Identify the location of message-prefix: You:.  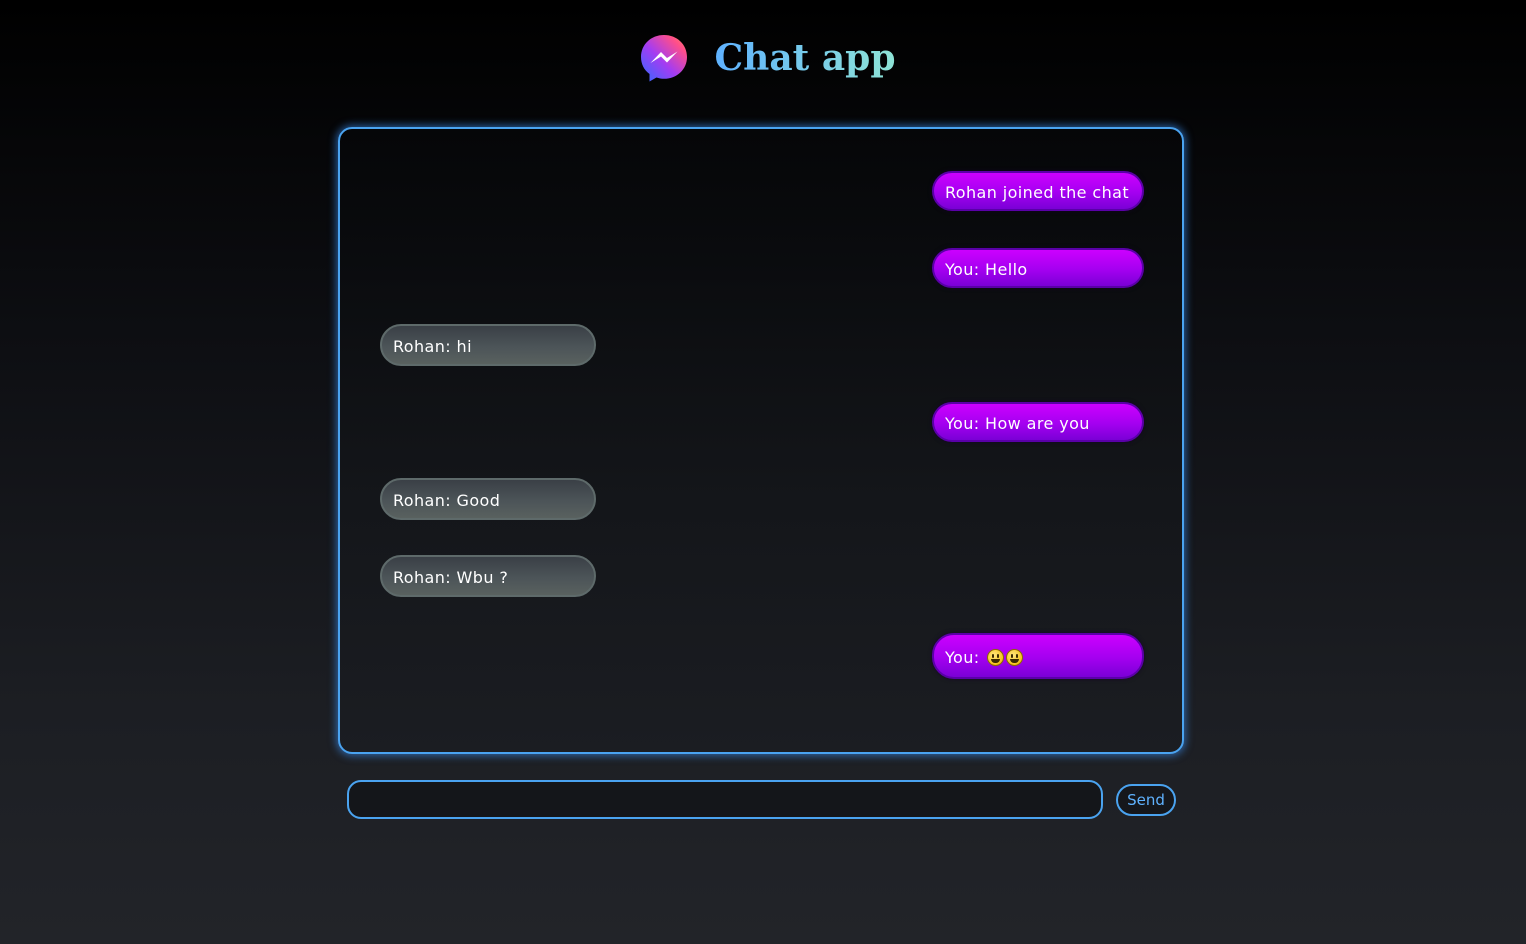
(965, 657).